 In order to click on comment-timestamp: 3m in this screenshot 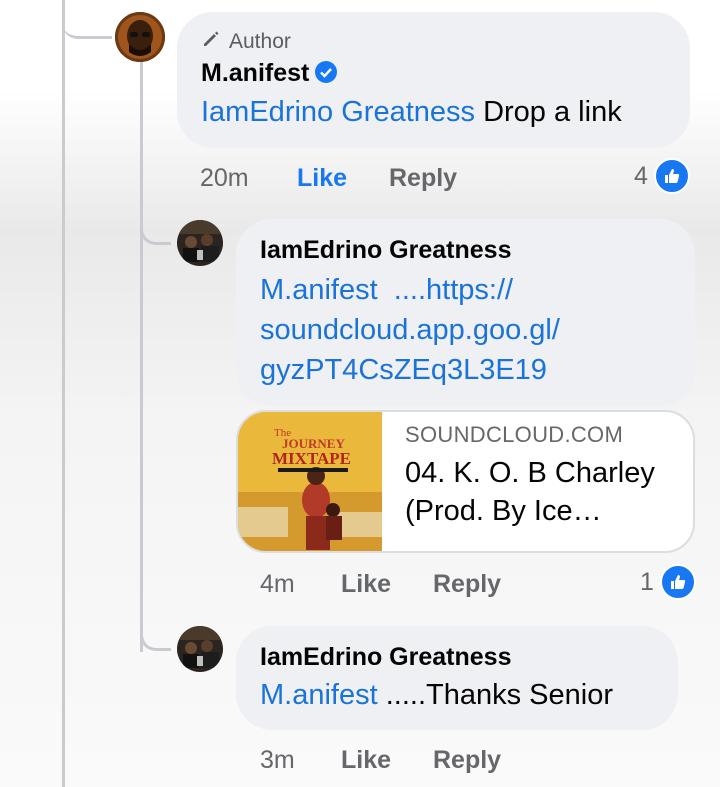, I will do `click(277, 760)`.